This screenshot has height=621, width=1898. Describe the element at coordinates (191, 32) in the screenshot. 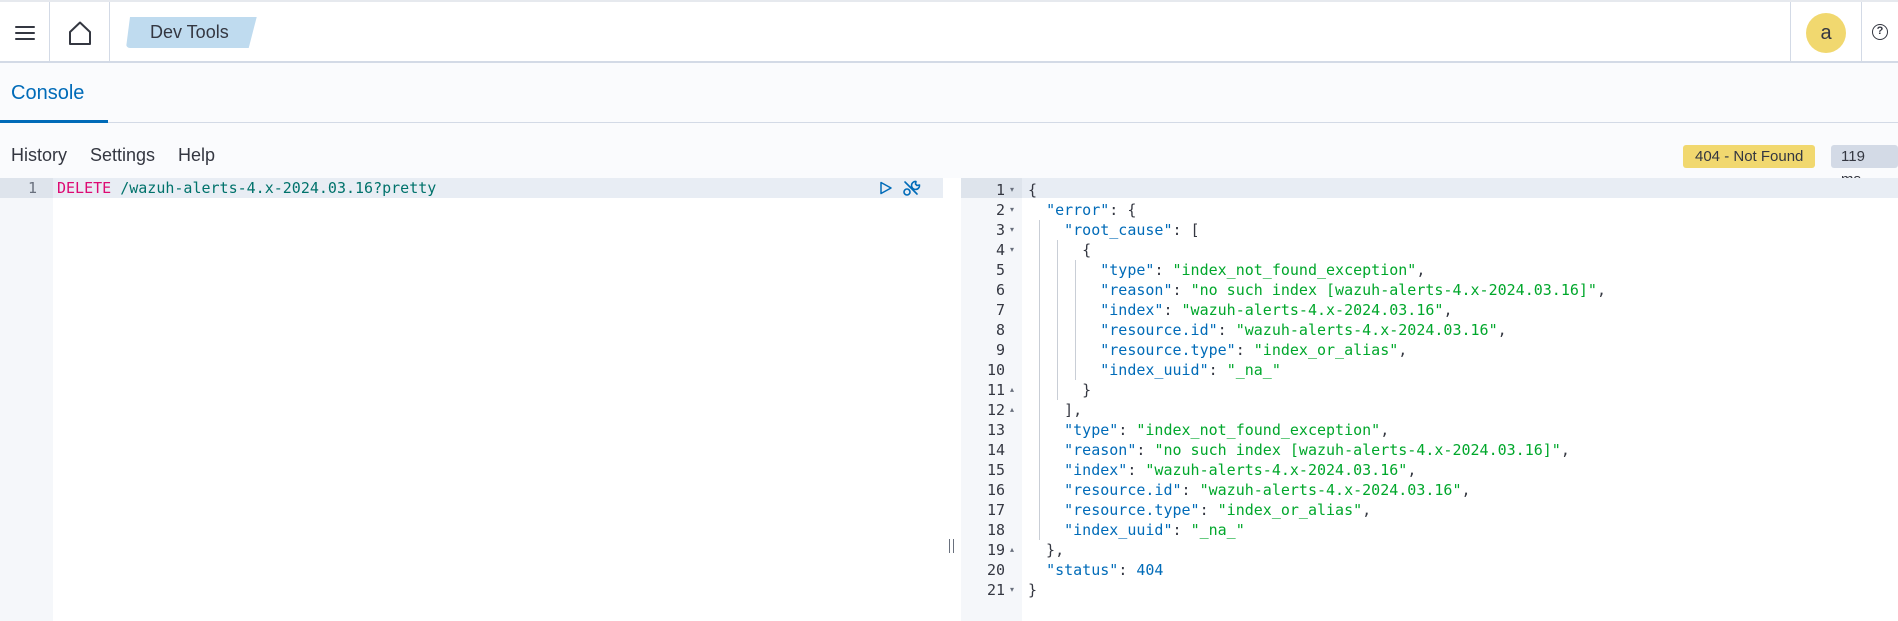

I see `breadcrumb-dev-tools: Dev Tools` at that location.